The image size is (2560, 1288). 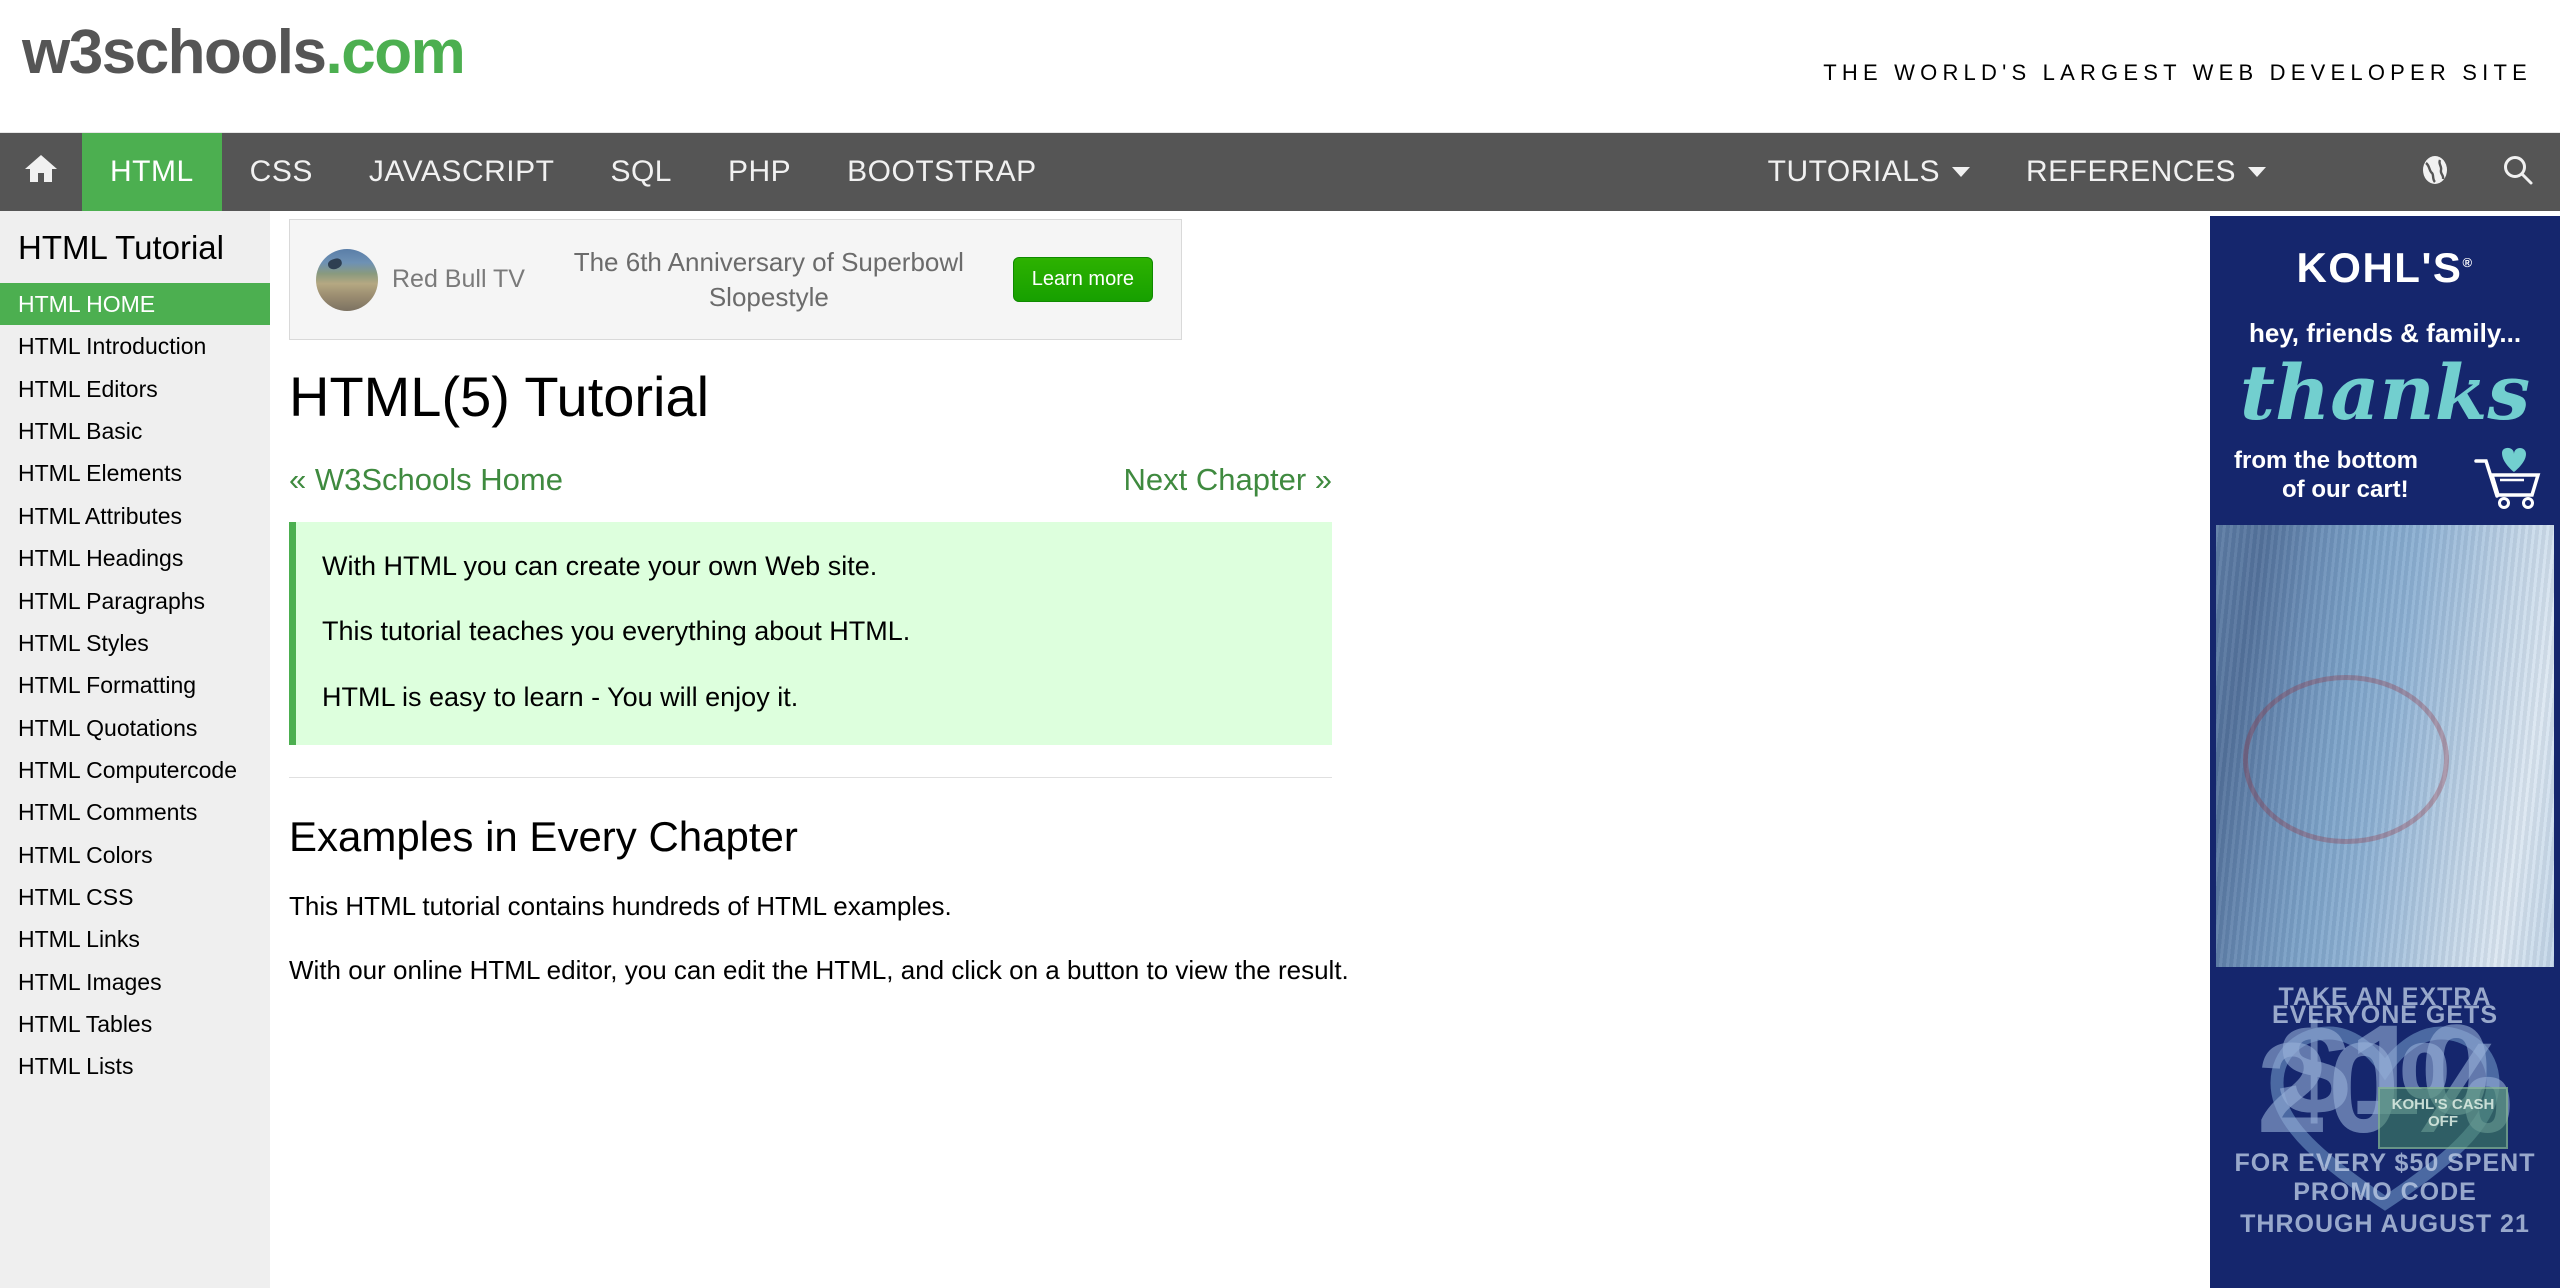 I want to click on globe-icon, so click(x=2435, y=172).